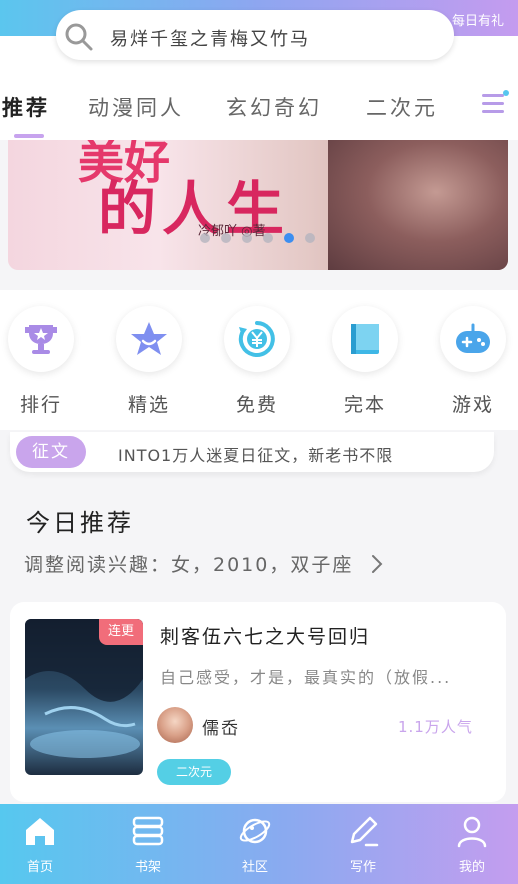 The image size is (518, 884). Describe the element at coordinates (256, 405) in the screenshot. I see `category-label: 免费` at that location.